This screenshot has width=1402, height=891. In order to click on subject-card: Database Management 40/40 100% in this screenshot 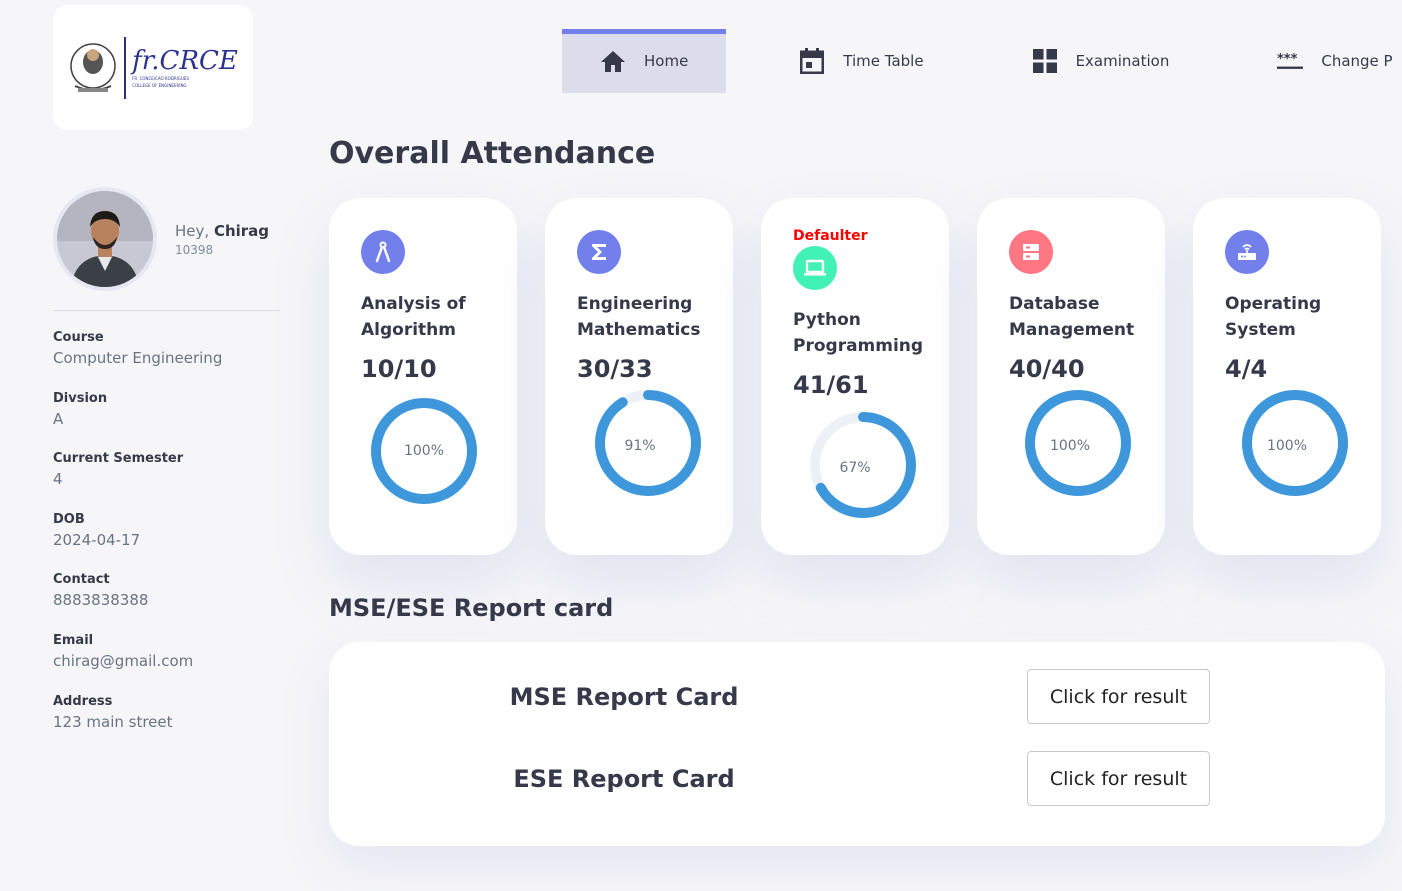, I will do `click(1071, 376)`.